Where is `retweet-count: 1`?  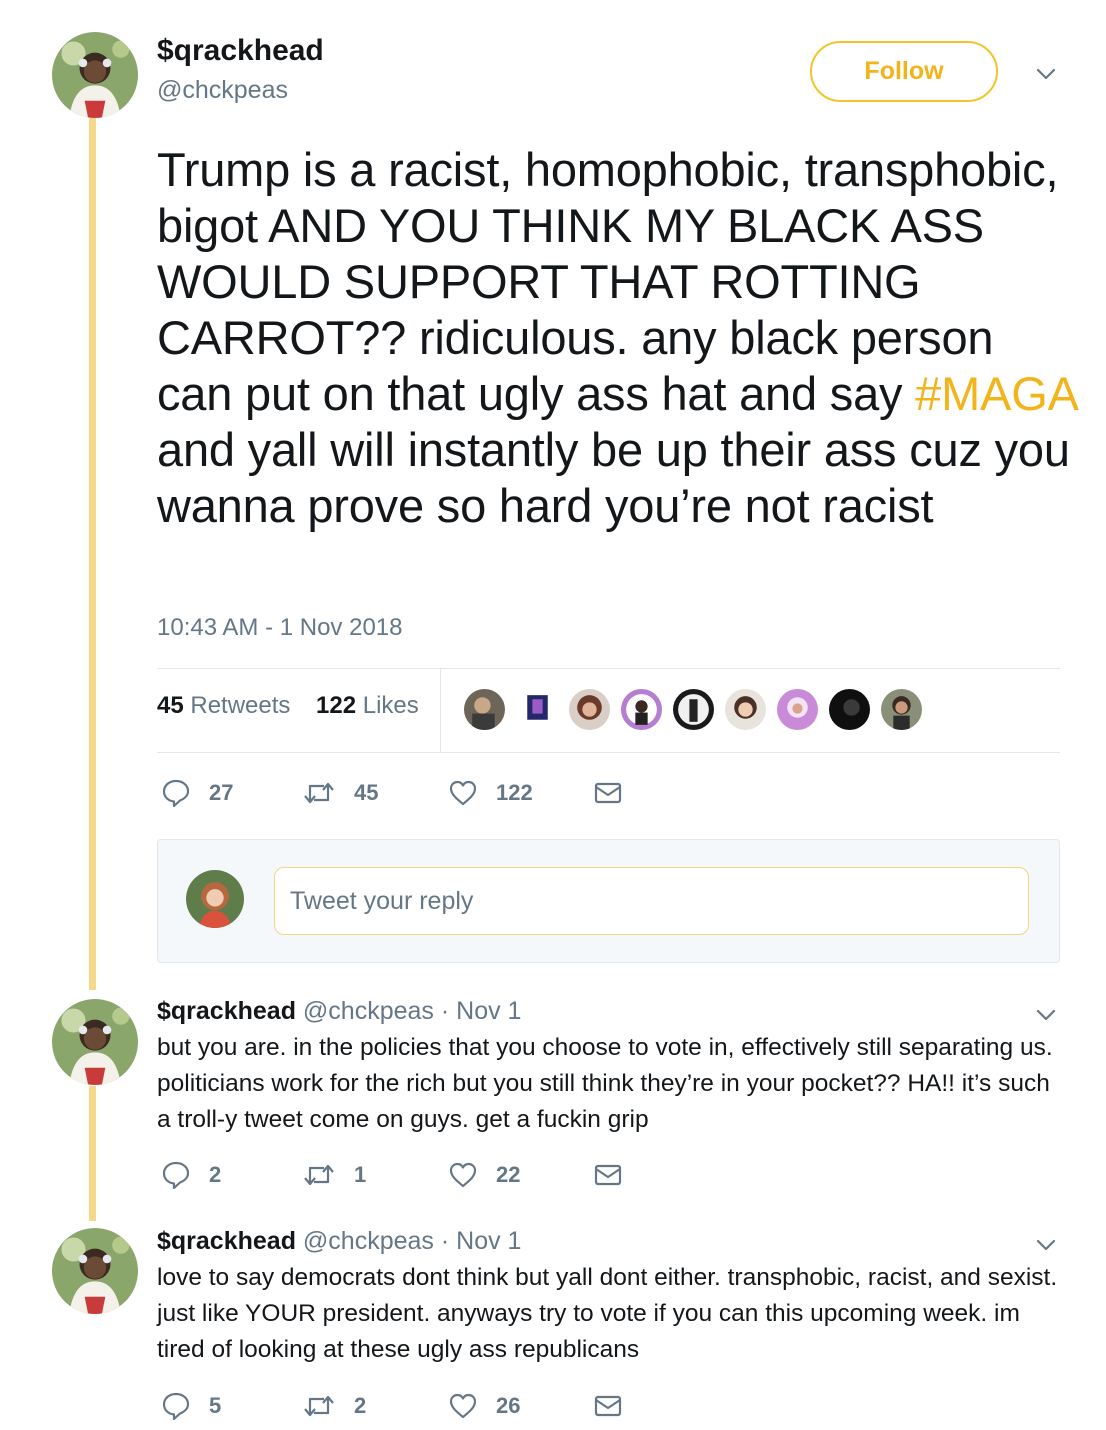 retweet-count: 1 is located at coordinates (360, 1174).